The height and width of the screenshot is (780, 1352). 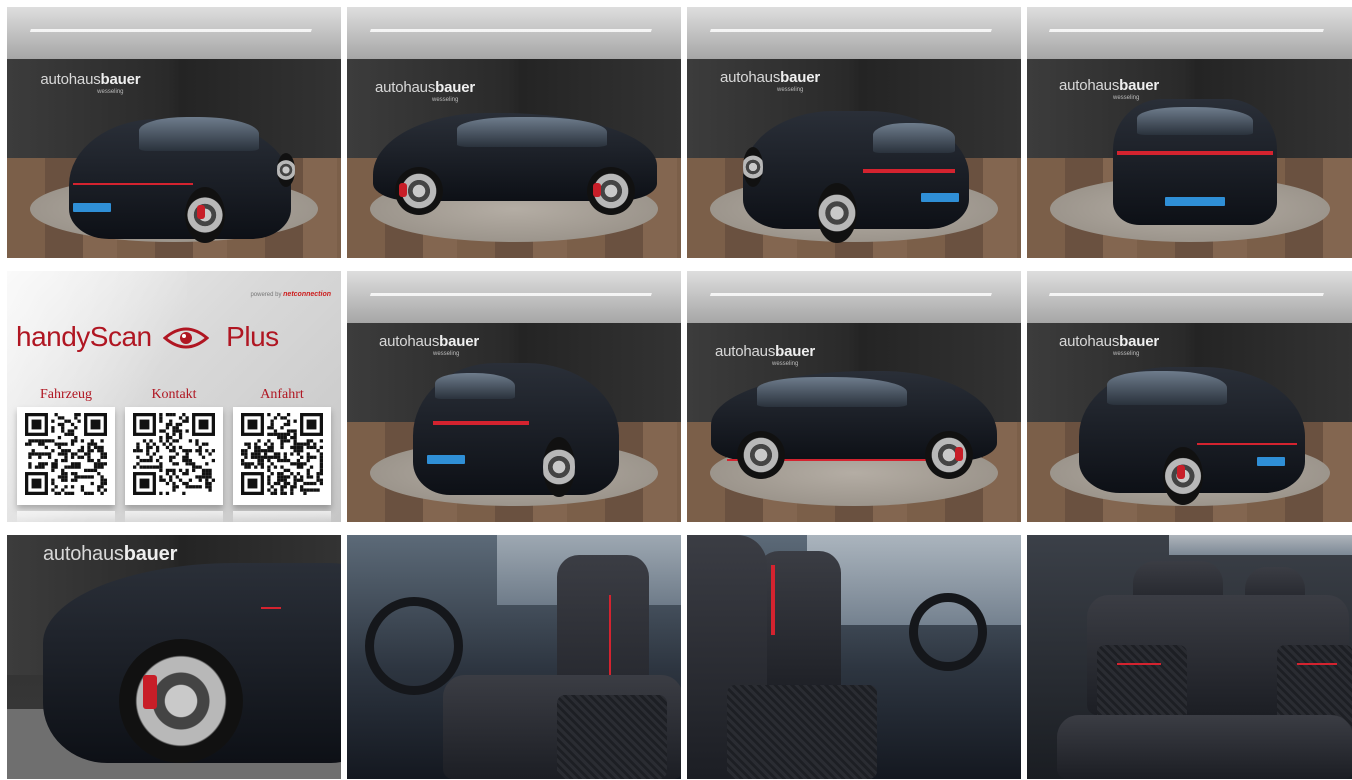 What do you see at coordinates (110, 92) in the screenshot?
I see `dealer-logo-subtitle: wesseling` at bounding box center [110, 92].